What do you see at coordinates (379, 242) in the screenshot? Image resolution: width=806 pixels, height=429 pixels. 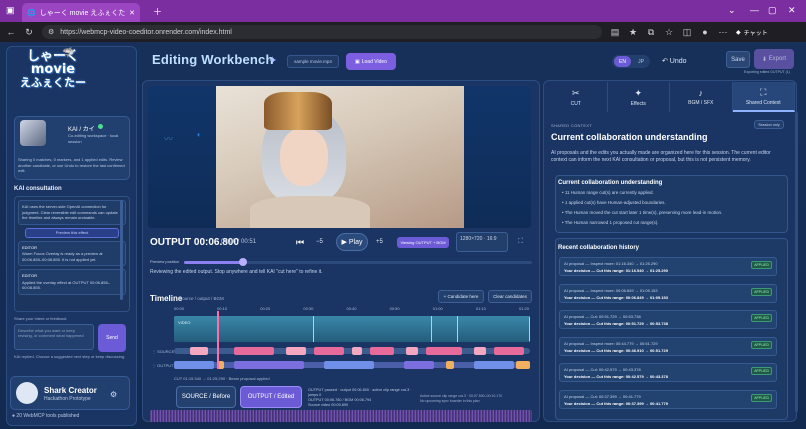 I see `forward-5-button: +5` at bounding box center [379, 242].